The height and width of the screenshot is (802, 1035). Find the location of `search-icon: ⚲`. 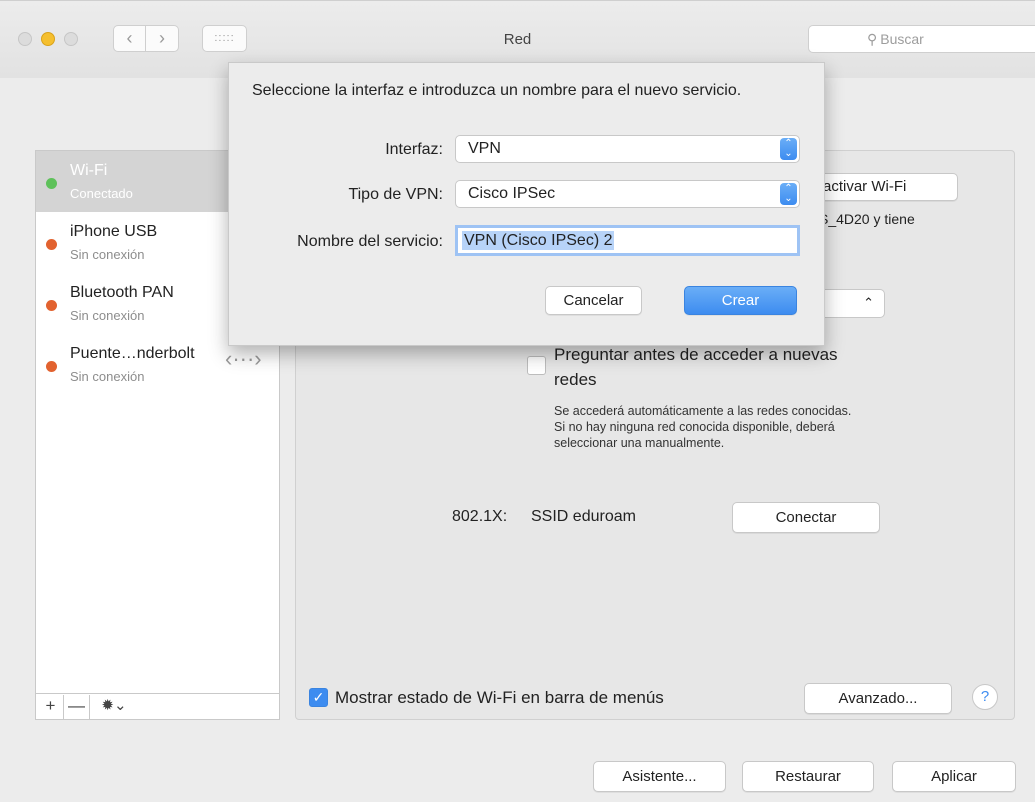

search-icon: ⚲ is located at coordinates (872, 39).